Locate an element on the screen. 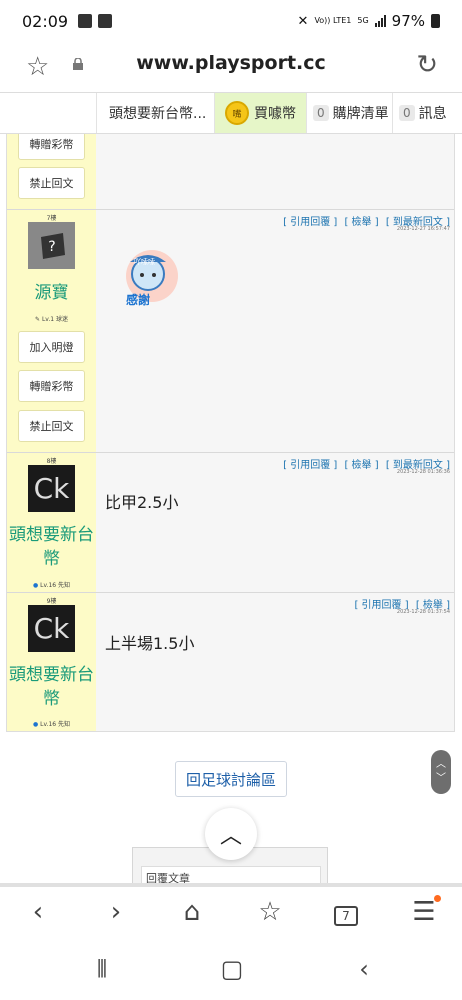 This screenshot has height=1000, width=462. message-count-badge: 0 is located at coordinates (407, 113).